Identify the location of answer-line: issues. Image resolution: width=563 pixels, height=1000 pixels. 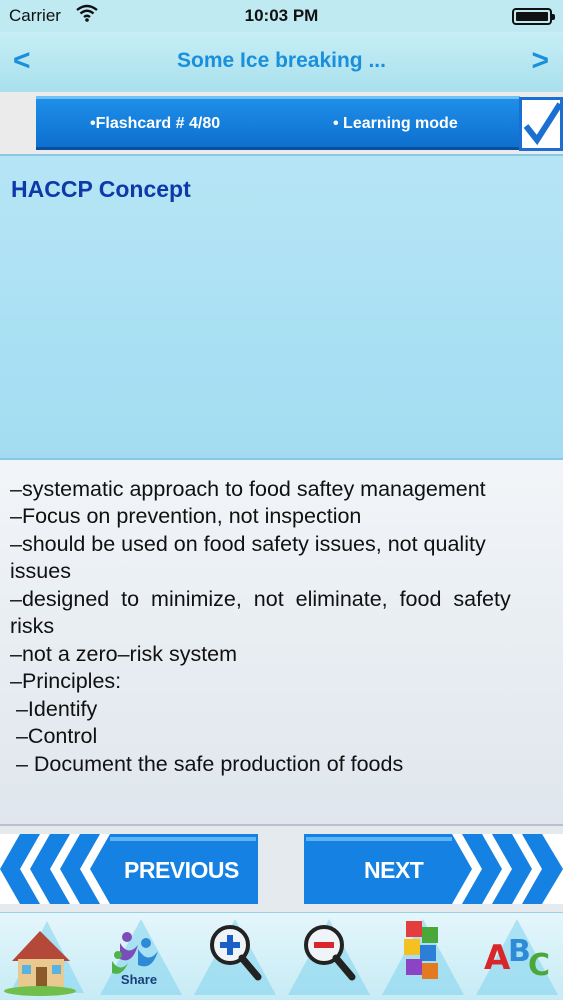
(40, 571).